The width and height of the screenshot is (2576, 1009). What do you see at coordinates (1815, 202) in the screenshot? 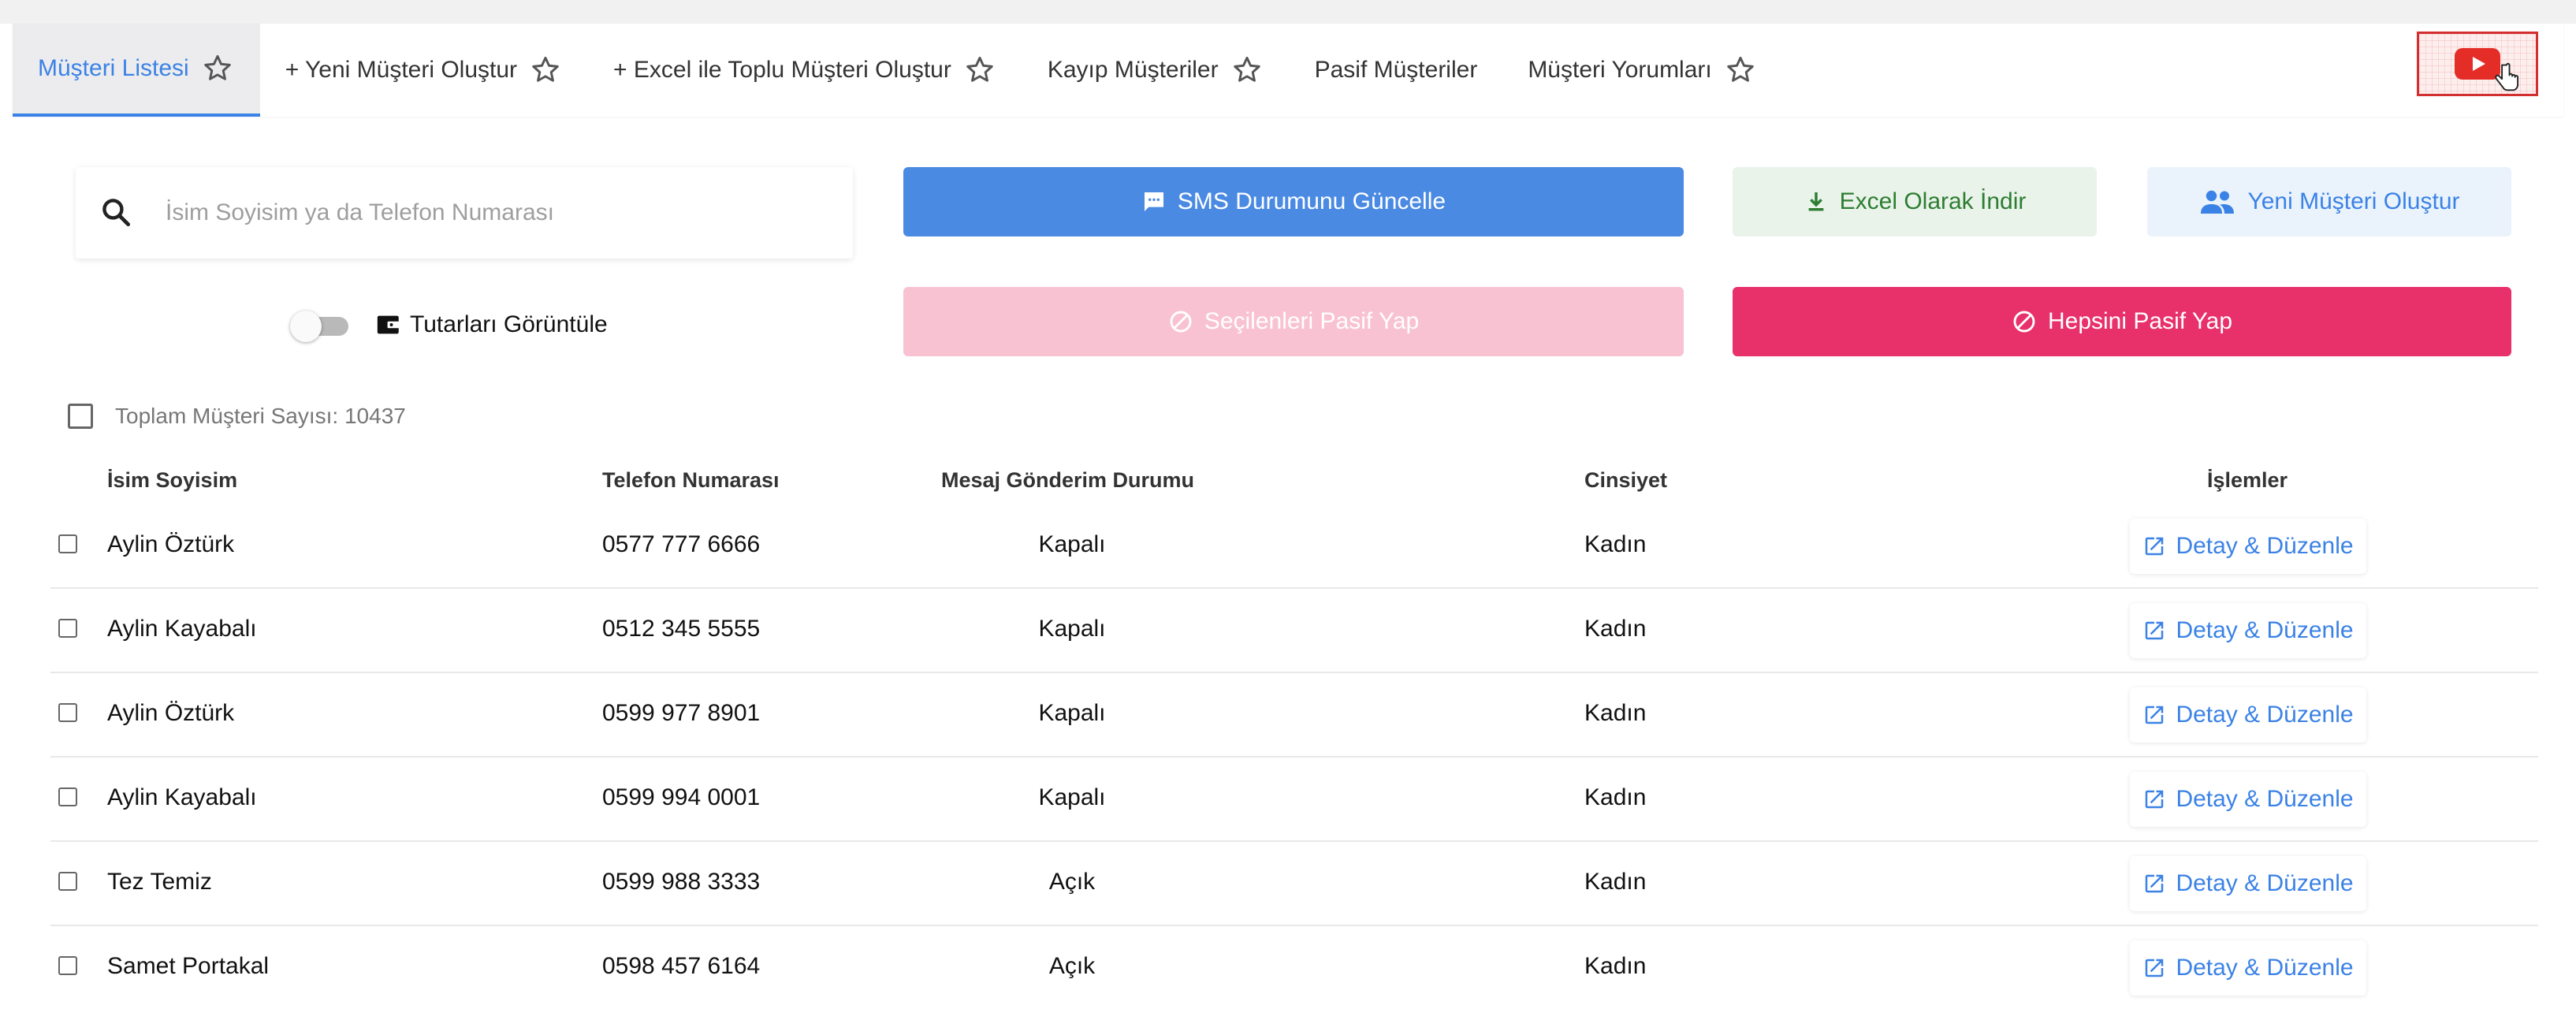
I see `download-icon` at bounding box center [1815, 202].